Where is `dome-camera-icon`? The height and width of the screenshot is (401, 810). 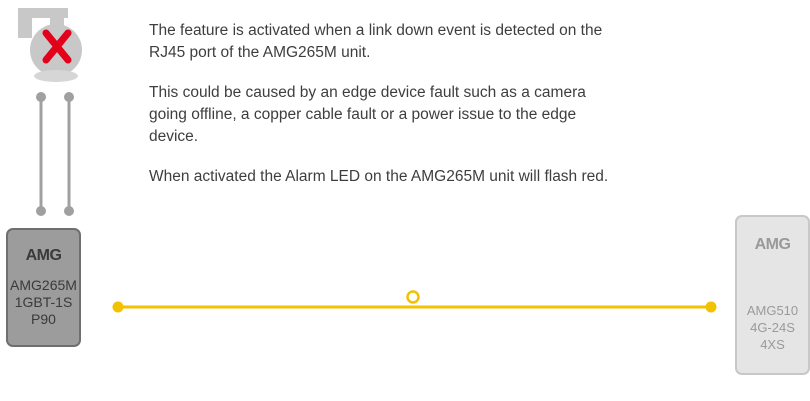 dome-camera-icon is located at coordinates (50, 45).